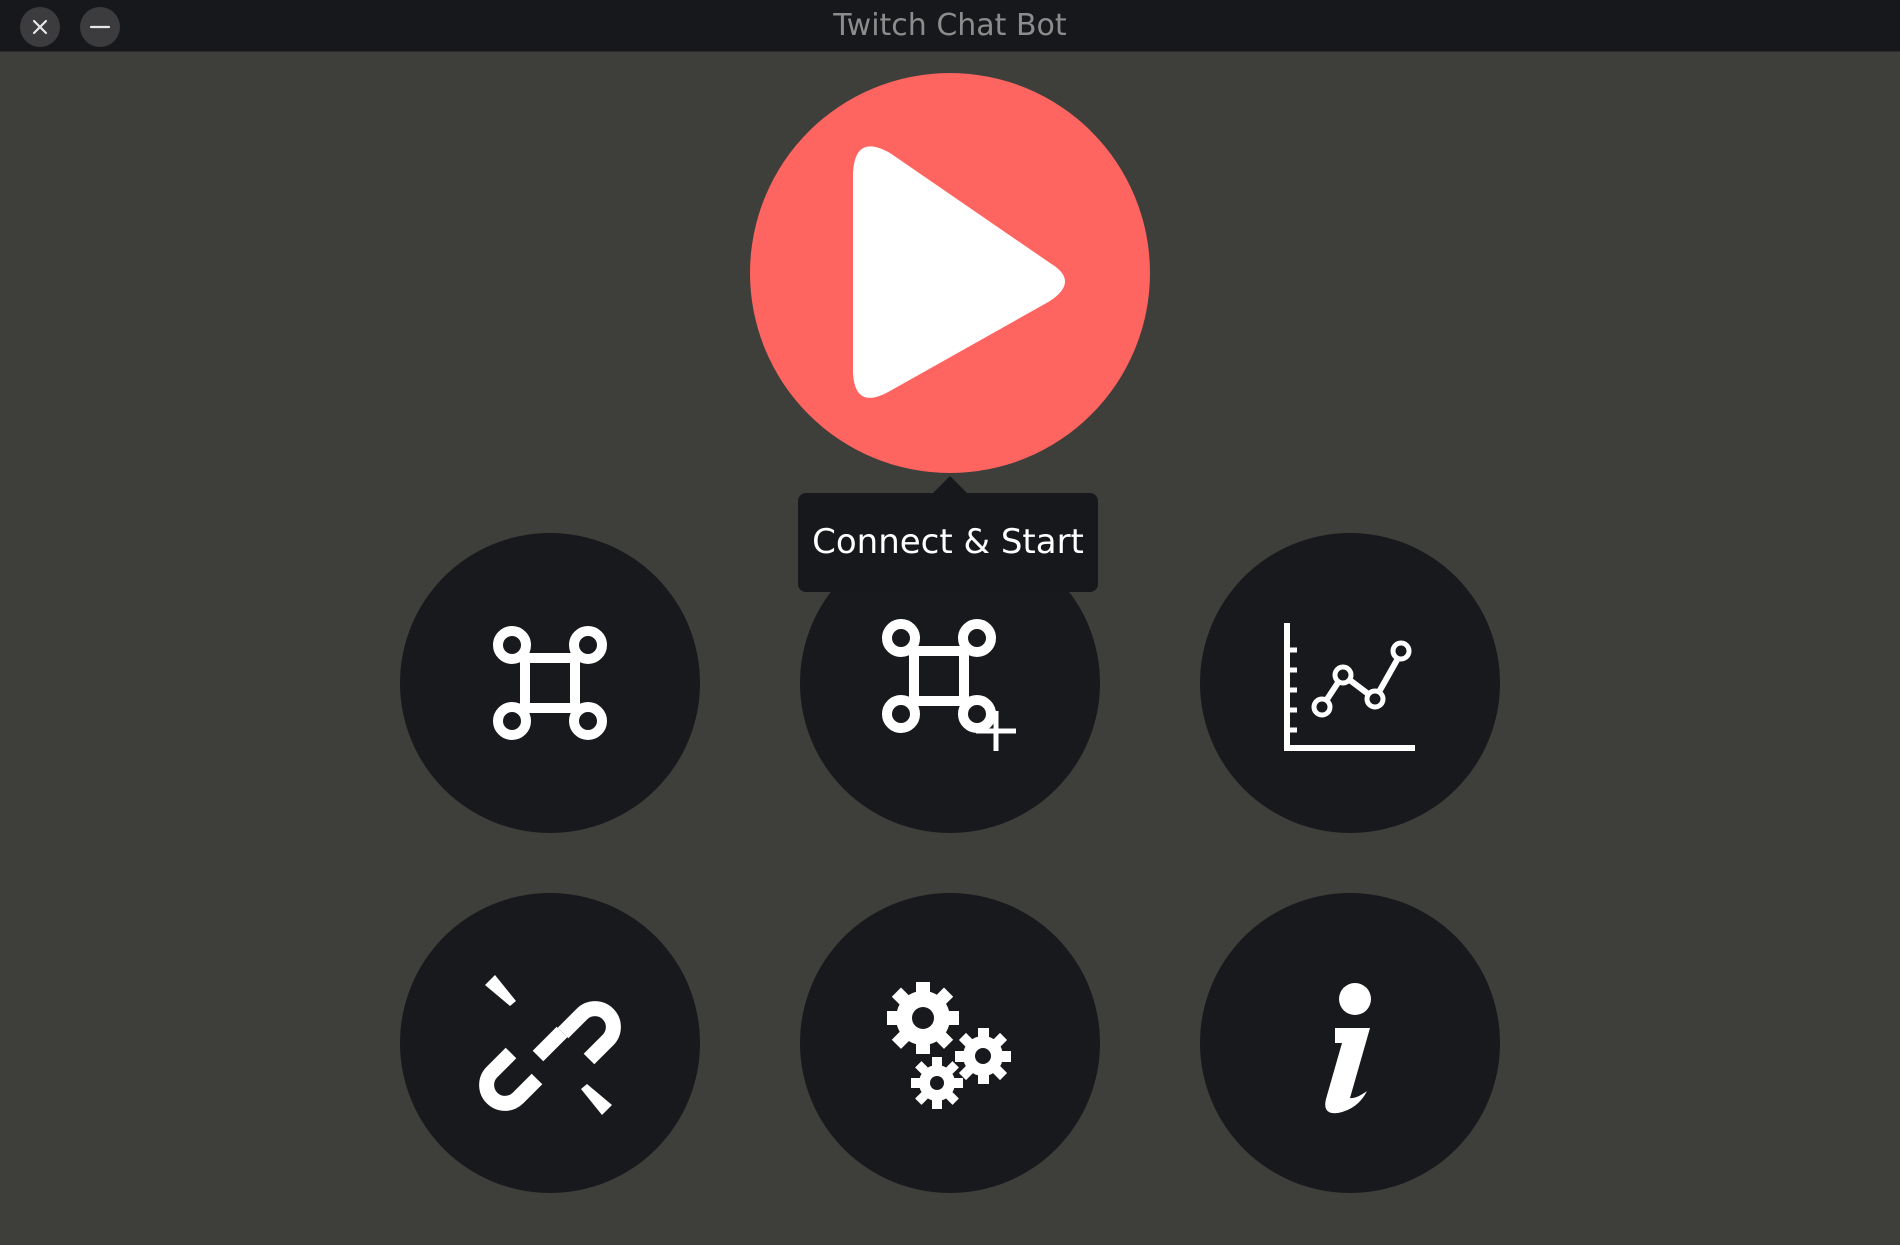 The height and width of the screenshot is (1245, 1900). I want to click on play-icon, so click(959, 272).